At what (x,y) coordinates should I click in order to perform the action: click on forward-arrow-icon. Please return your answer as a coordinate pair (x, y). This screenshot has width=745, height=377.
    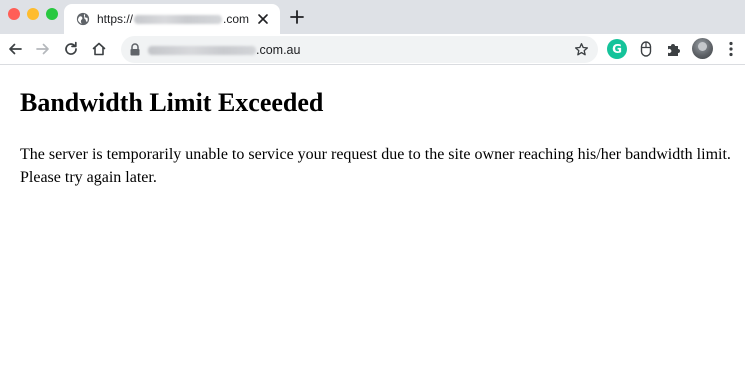
    Looking at the image, I should click on (43, 49).